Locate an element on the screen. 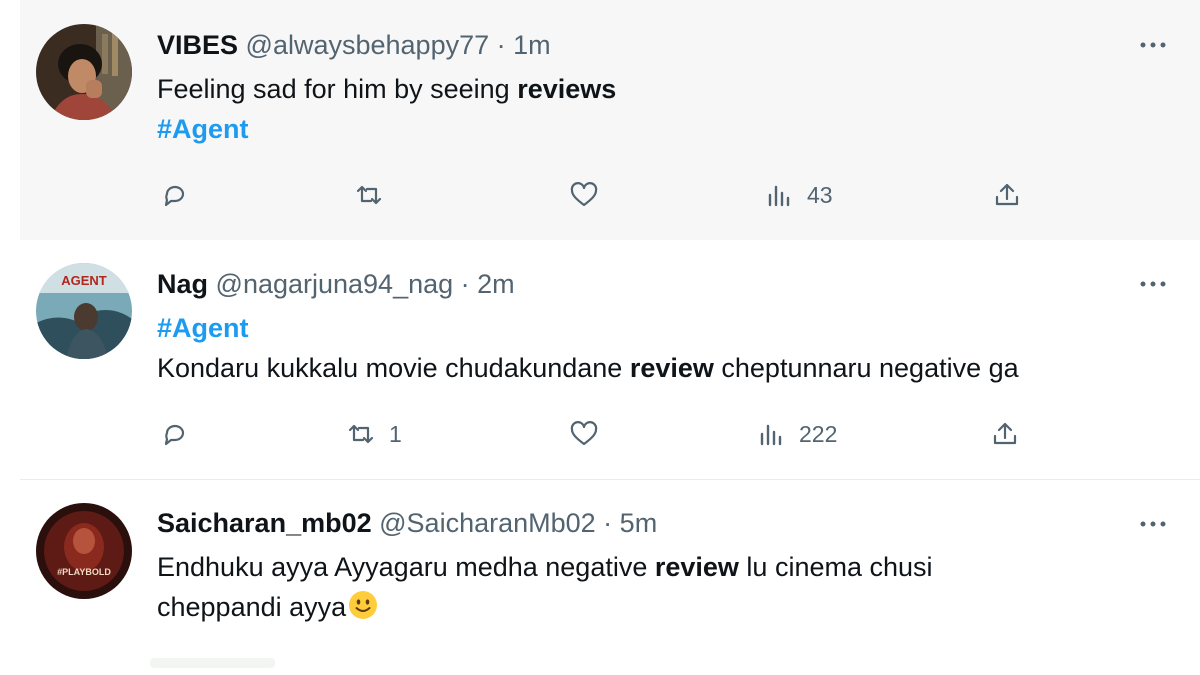  views-button: 43 is located at coordinates (799, 195).